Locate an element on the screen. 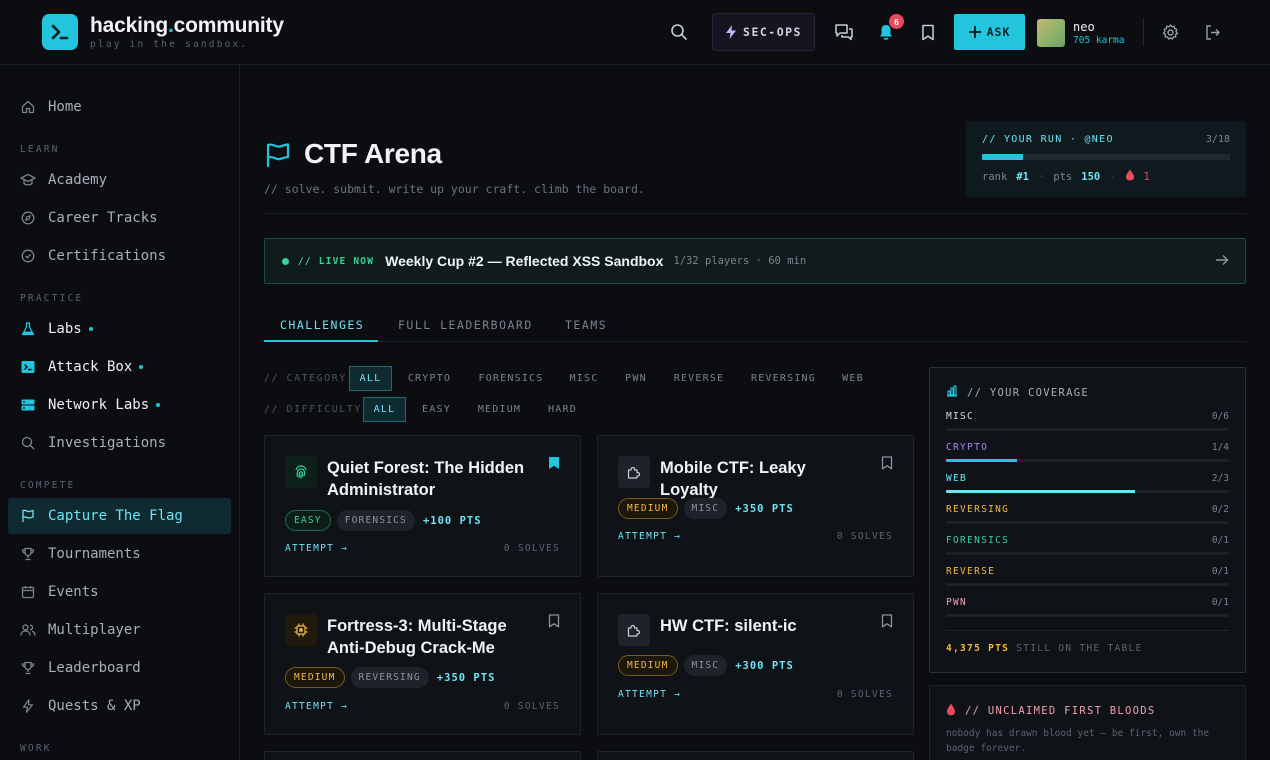  category-chip-misc: MISC is located at coordinates (584, 378).